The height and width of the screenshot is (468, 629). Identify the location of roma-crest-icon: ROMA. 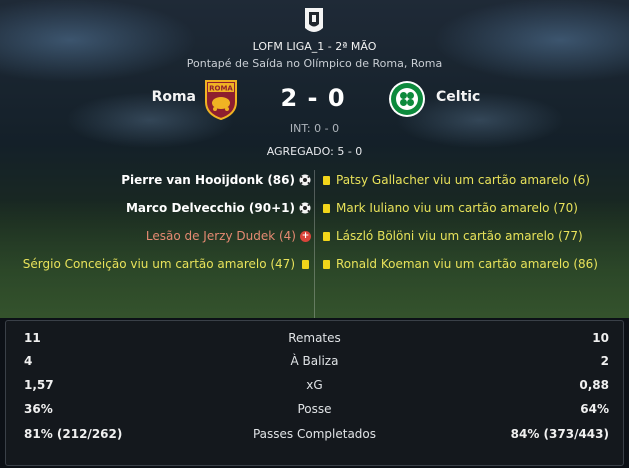
(221, 99).